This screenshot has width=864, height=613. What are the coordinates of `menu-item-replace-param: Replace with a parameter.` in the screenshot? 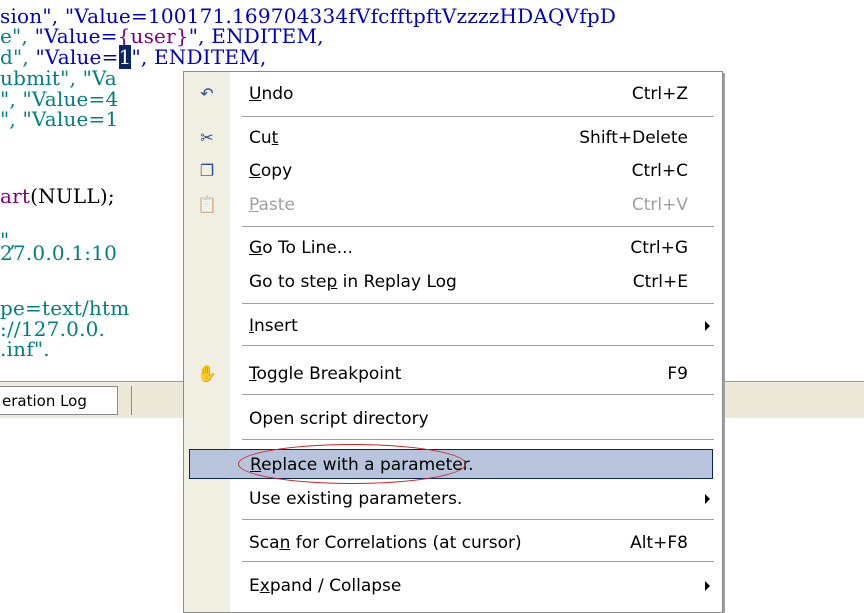 It's located at (451, 464).